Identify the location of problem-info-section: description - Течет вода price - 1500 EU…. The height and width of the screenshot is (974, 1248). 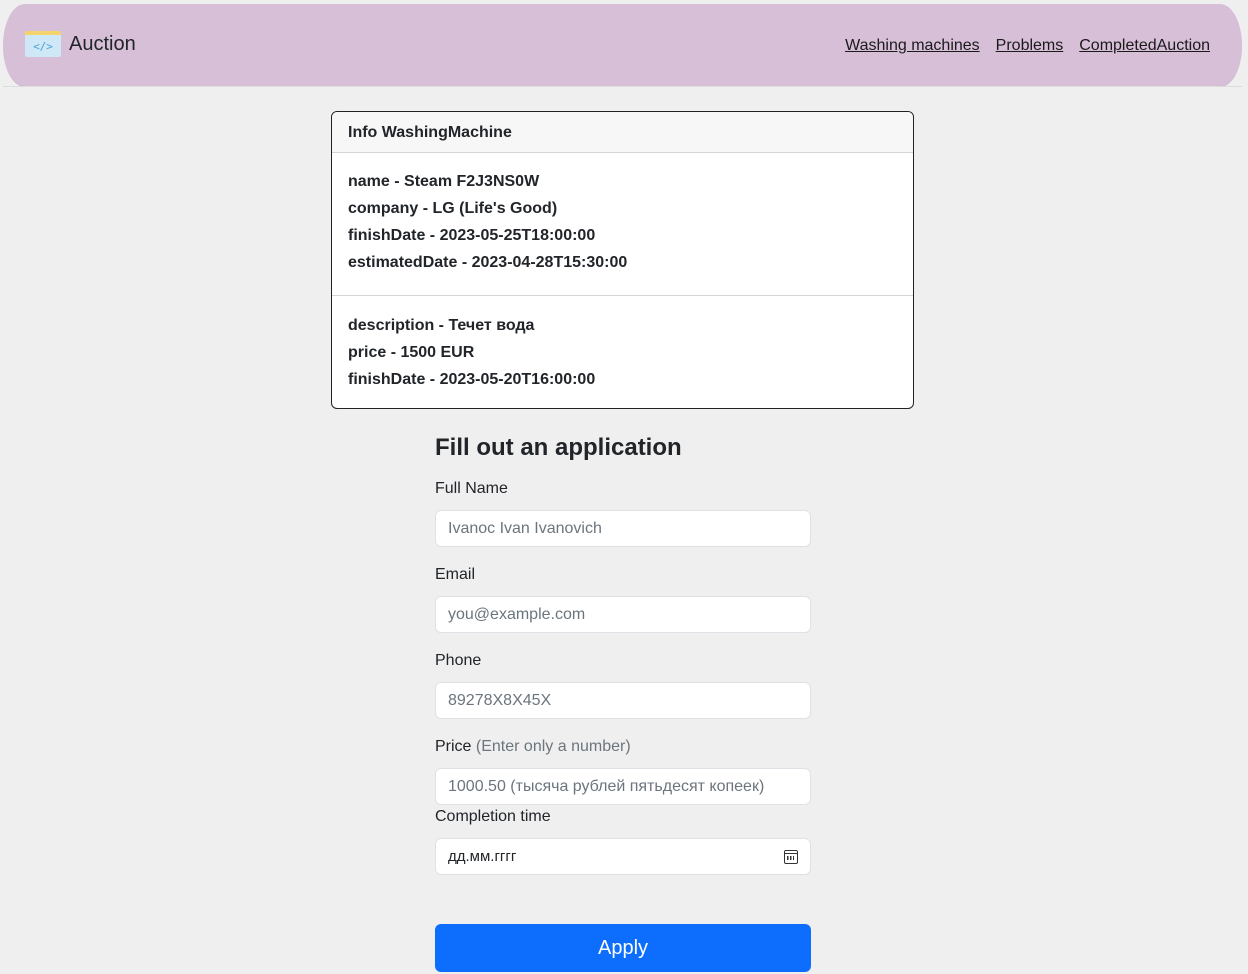
(622, 344).